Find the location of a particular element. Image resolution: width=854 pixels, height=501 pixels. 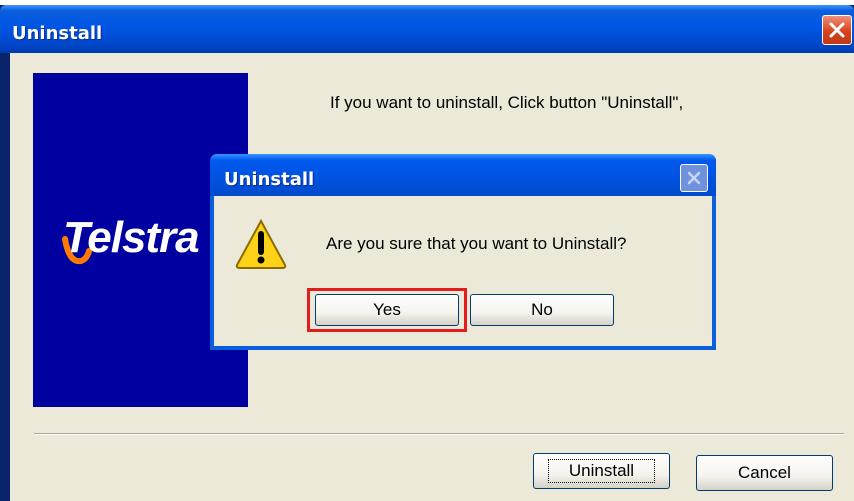

warning-icon is located at coordinates (261, 243).